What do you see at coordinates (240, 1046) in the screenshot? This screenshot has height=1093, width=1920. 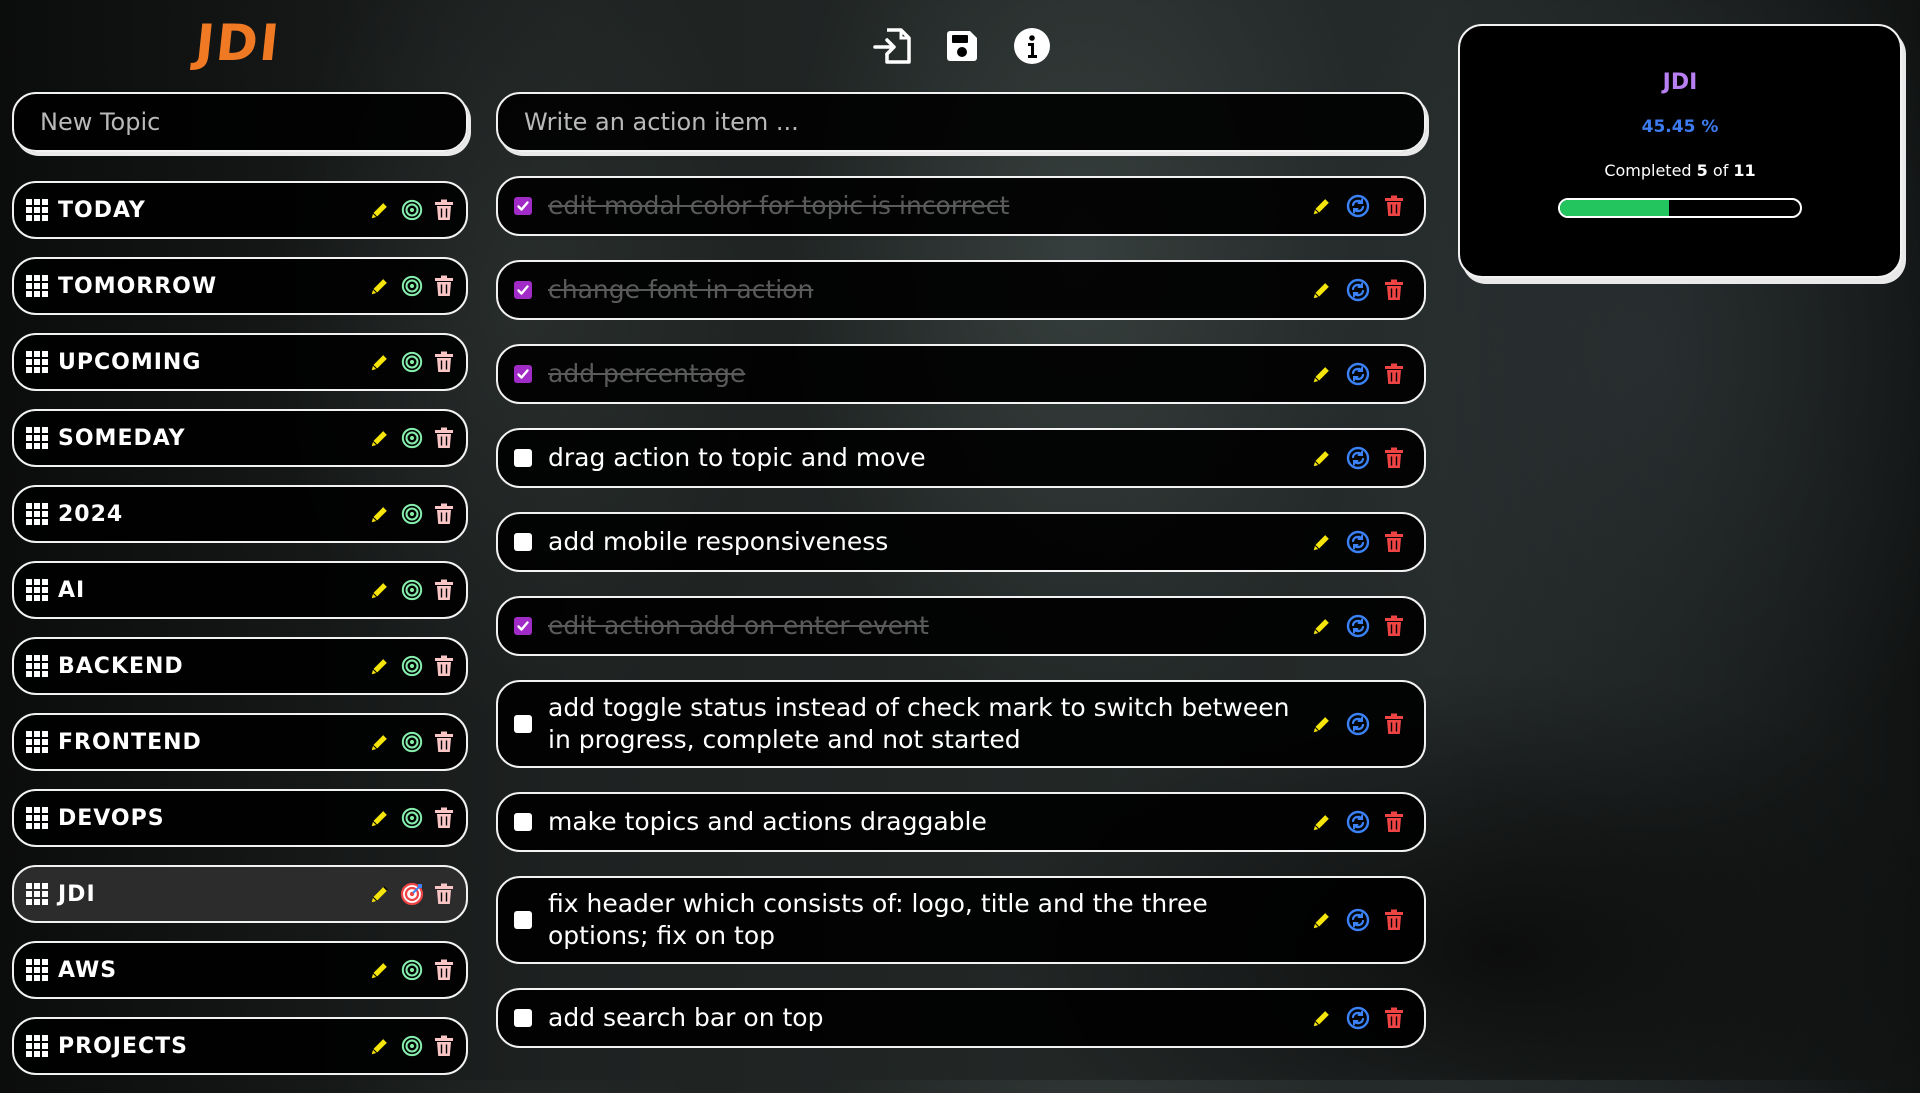 I see `topic-item: PROJECTS` at bounding box center [240, 1046].